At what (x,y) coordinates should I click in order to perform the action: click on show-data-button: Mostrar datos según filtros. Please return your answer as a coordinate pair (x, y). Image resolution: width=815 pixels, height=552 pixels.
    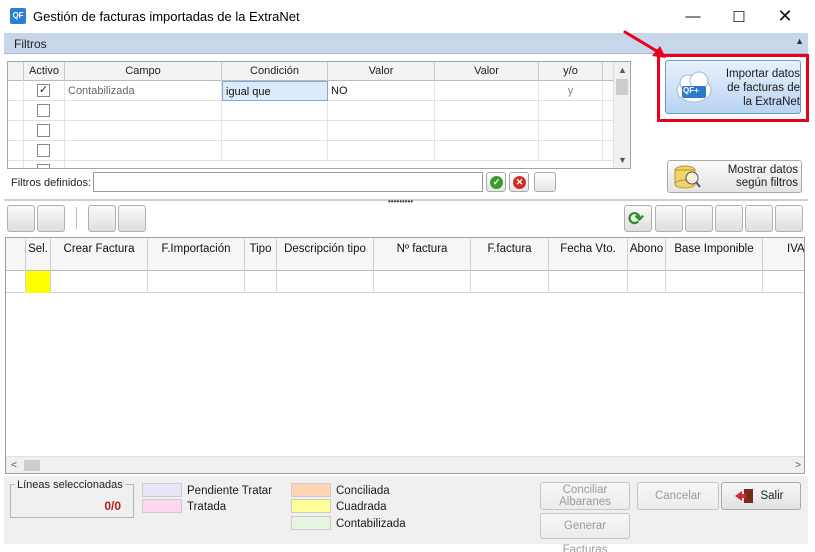
    Looking at the image, I should click on (734, 176).